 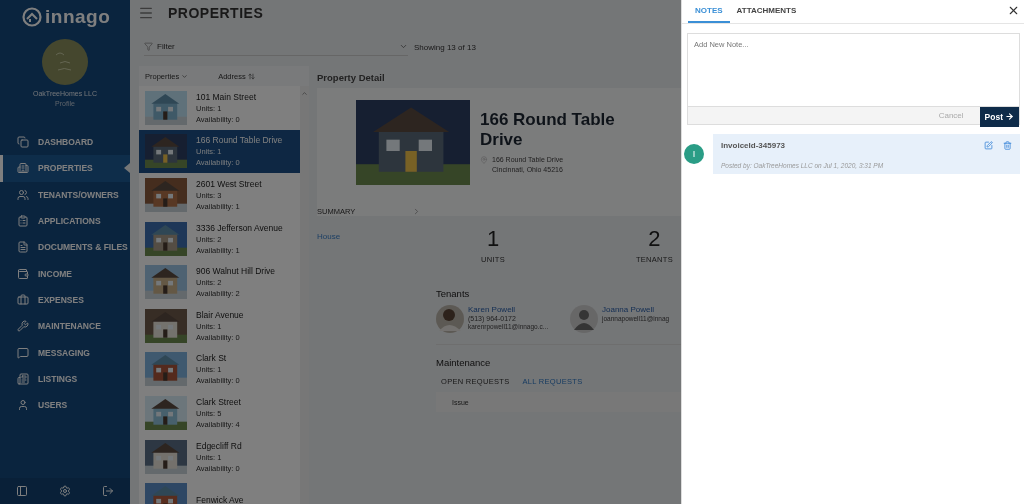 What do you see at coordinates (304, 93) in the screenshot?
I see `scroll-up-icon` at bounding box center [304, 93].